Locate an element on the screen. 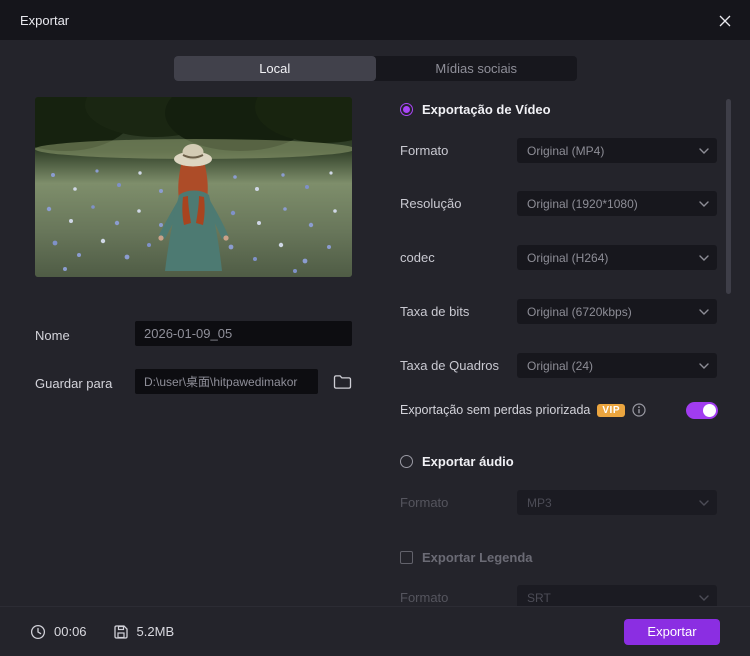 This screenshot has width=750, height=656. video-export-title: Exportação de Vídeo is located at coordinates (486, 109).